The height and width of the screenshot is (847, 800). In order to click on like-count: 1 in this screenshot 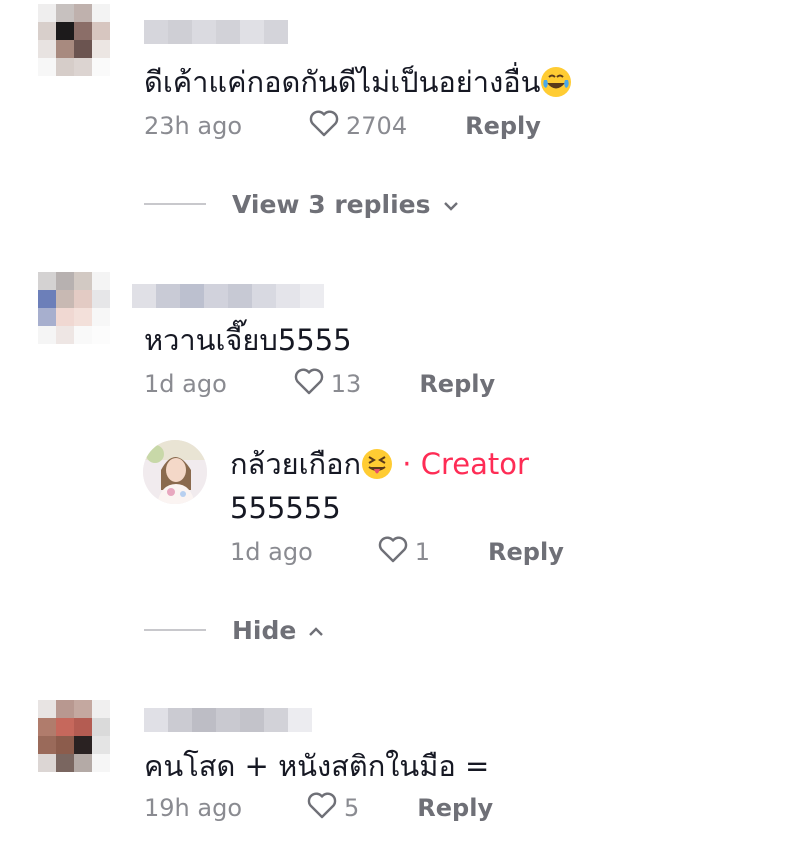, I will do `click(422, 552)`.